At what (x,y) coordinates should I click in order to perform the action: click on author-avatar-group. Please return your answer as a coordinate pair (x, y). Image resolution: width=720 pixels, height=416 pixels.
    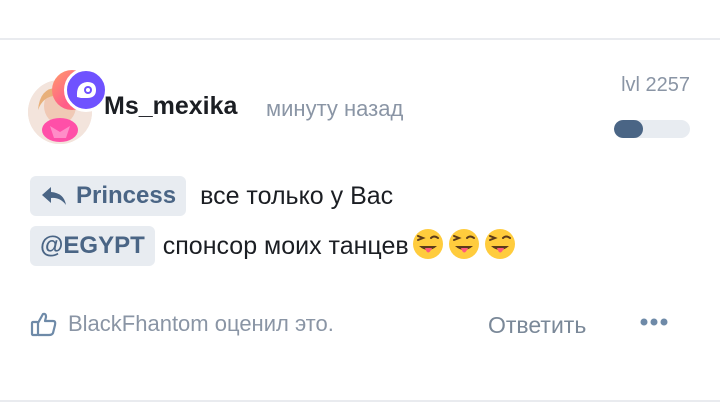
    Looking at the image, I should click on (68, 107).